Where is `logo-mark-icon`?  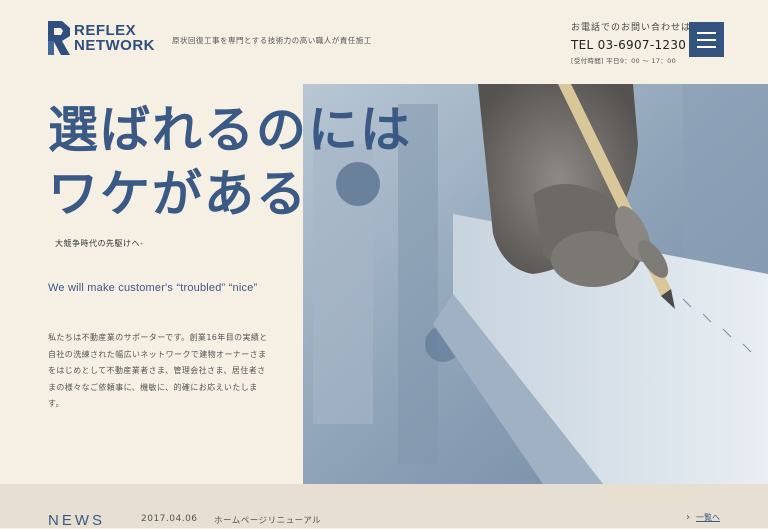
logo-mark-icon is located at coordinates (59, 38).